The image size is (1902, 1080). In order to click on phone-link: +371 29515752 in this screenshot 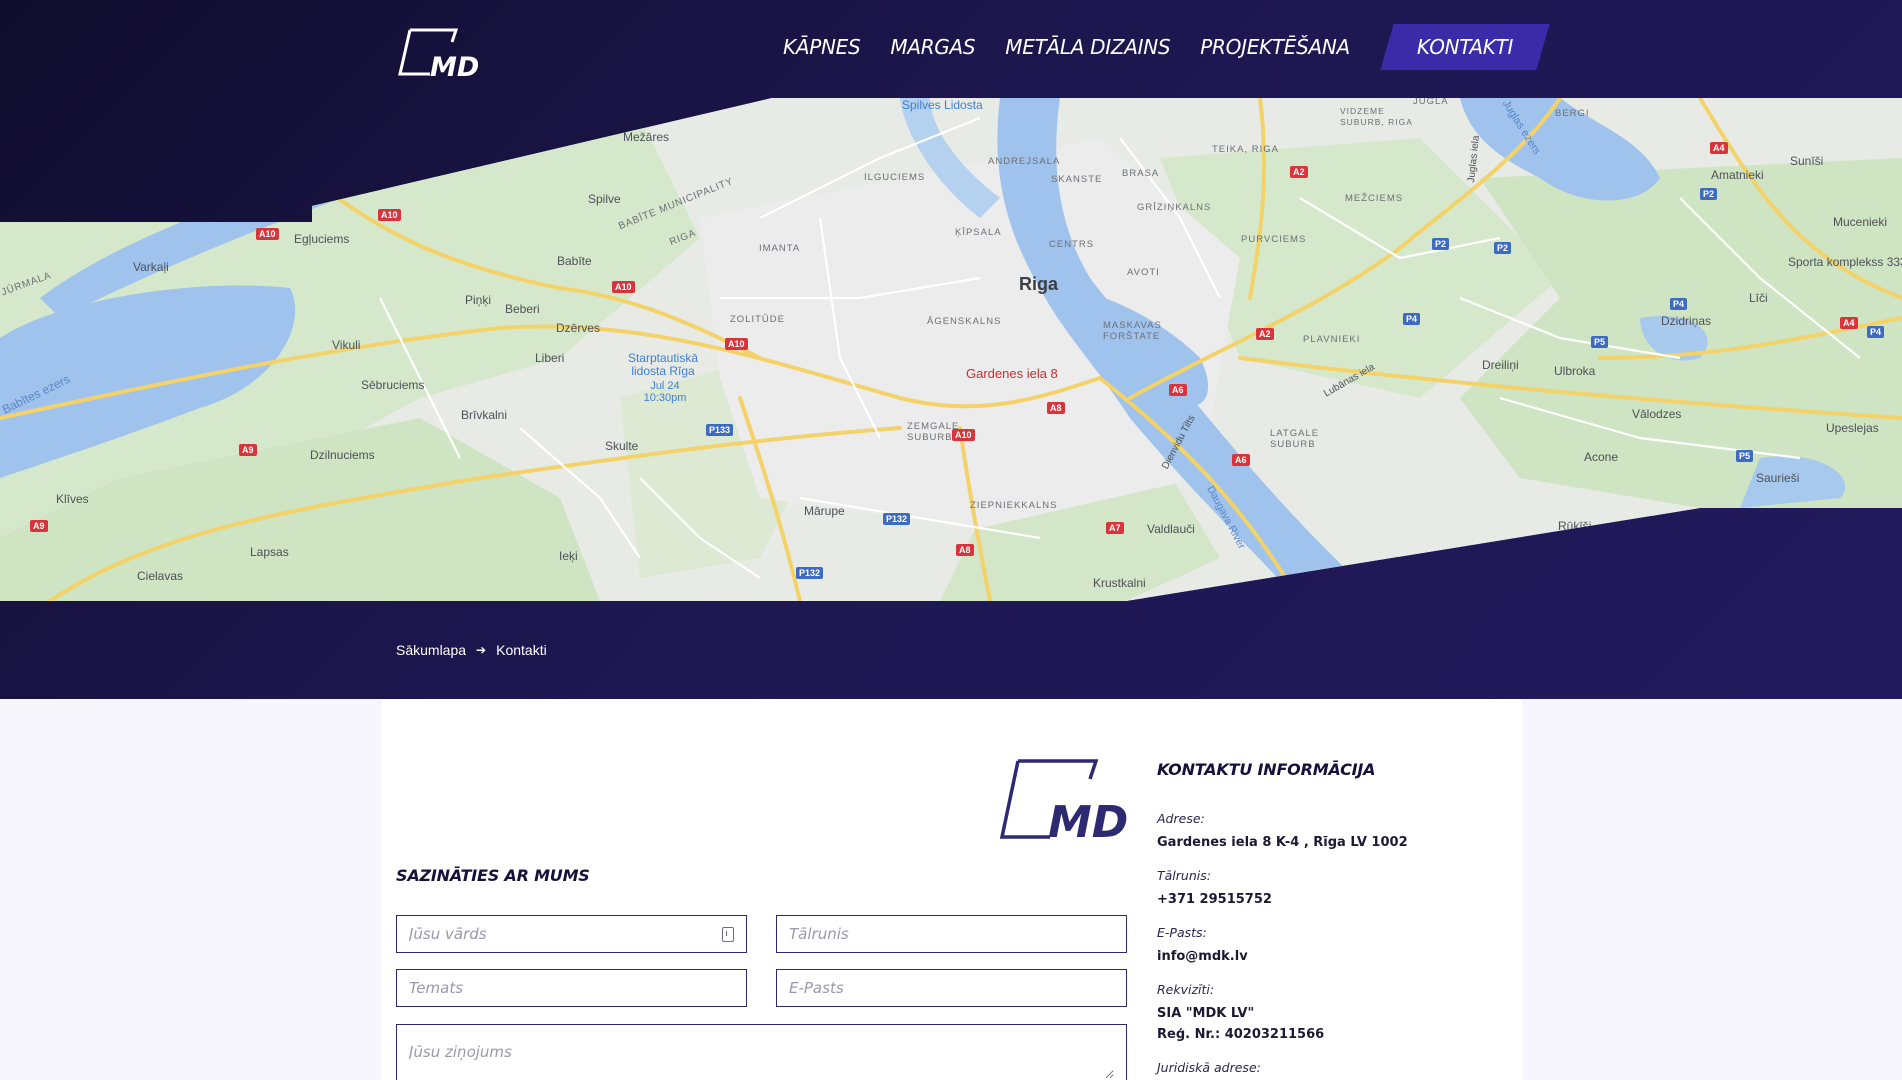, I will do `click(1214, 899)`.